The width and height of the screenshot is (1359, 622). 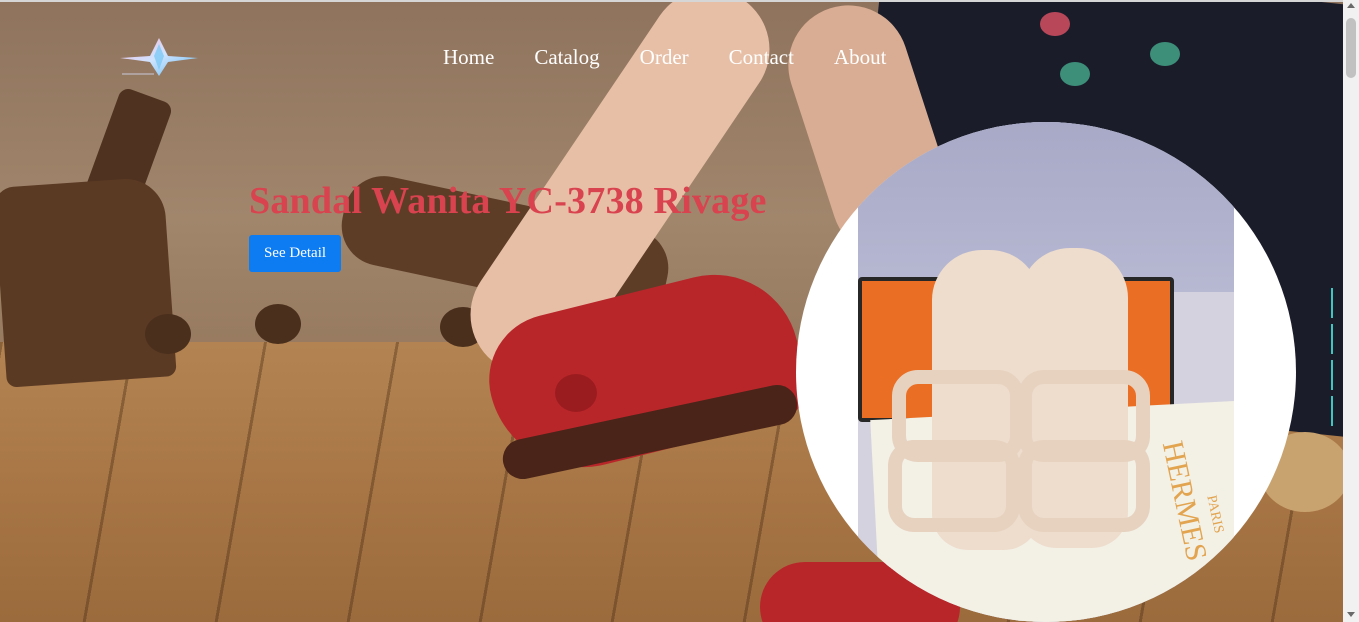 I want to click on nav-order: Order, so click(x=664, y=57).